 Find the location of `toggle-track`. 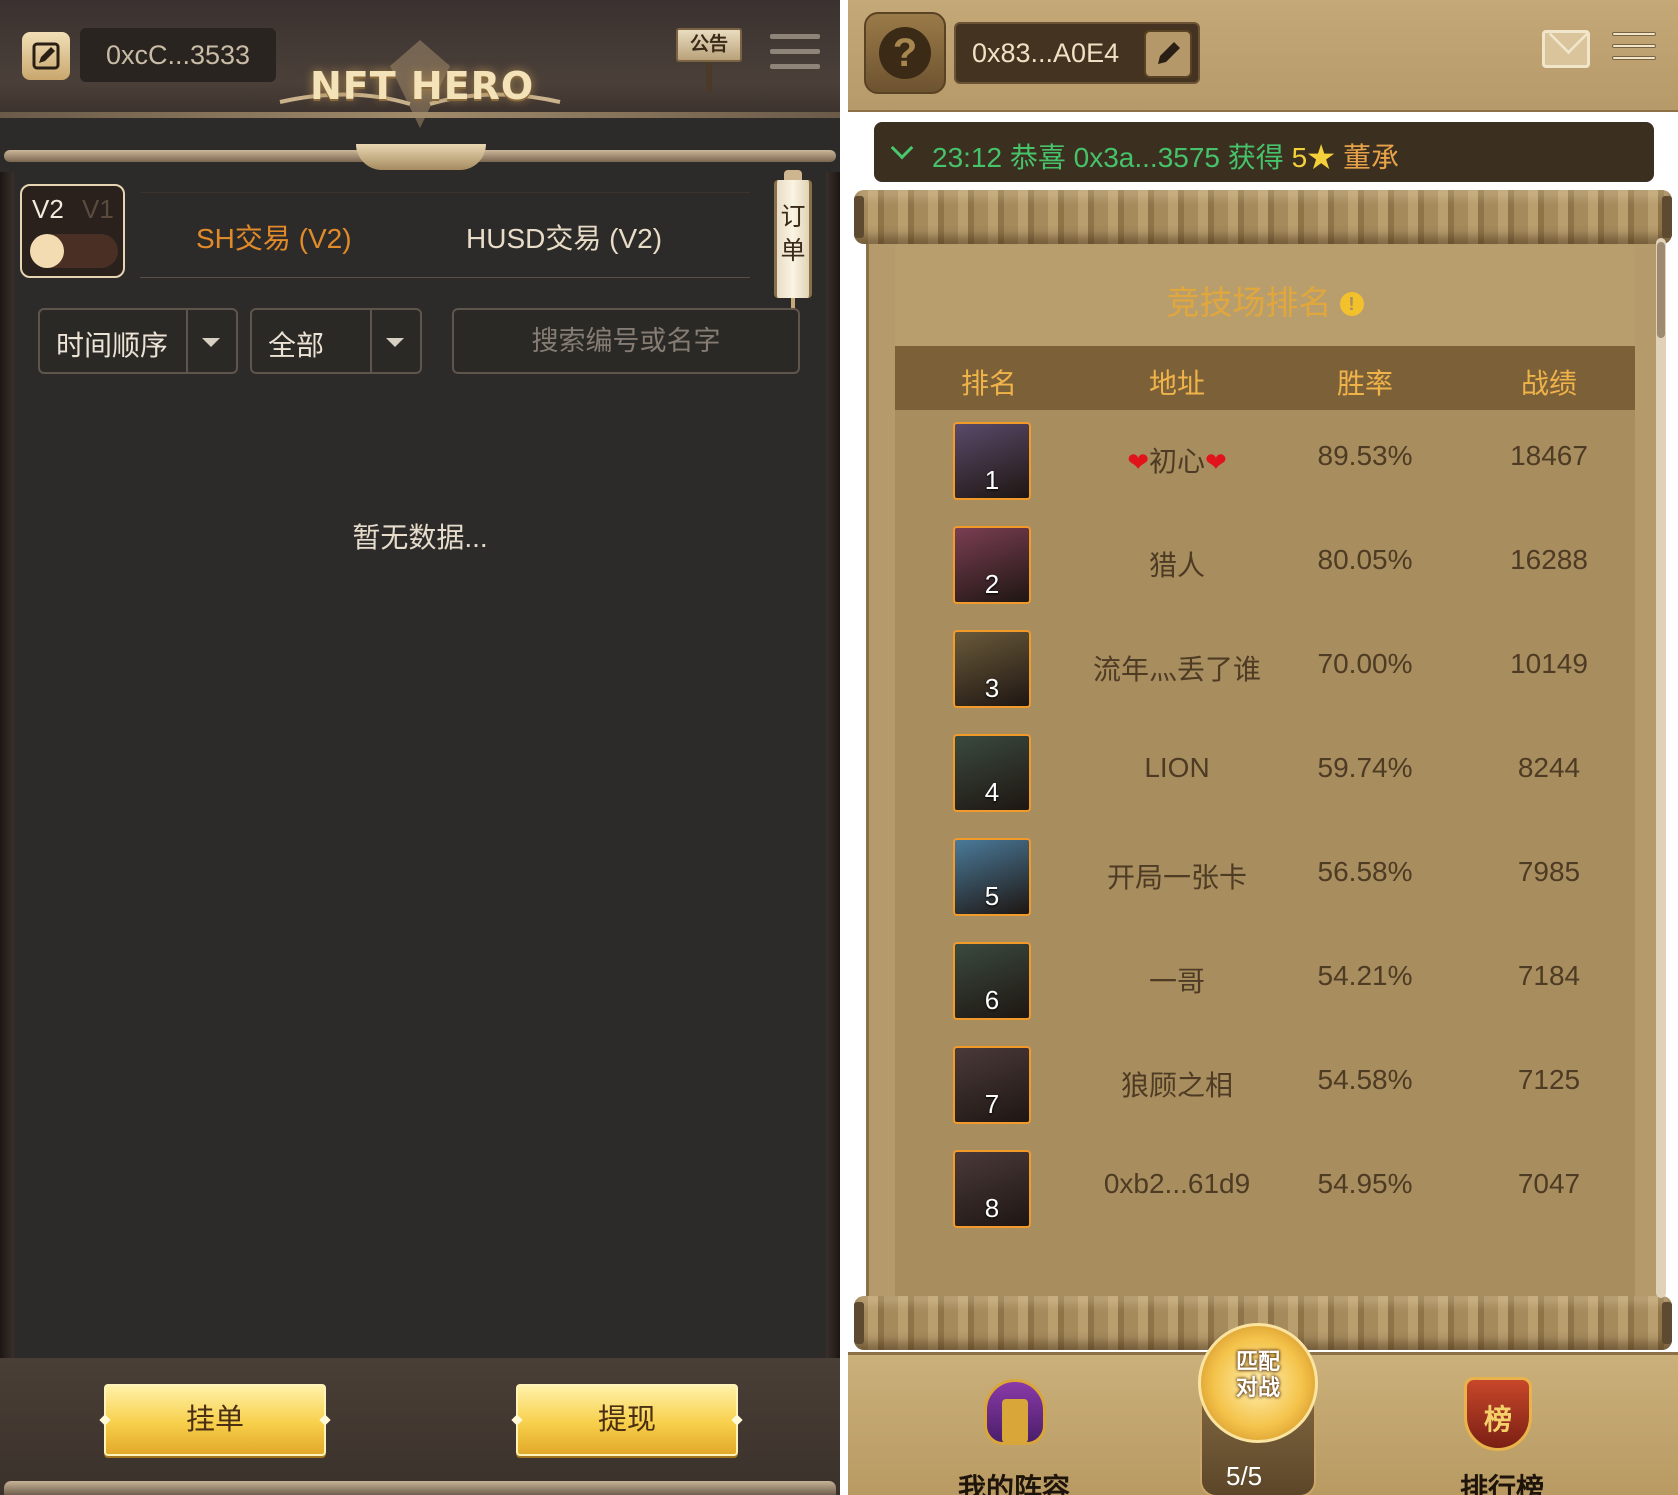

toggle-track is located at coordinates (74, 251).